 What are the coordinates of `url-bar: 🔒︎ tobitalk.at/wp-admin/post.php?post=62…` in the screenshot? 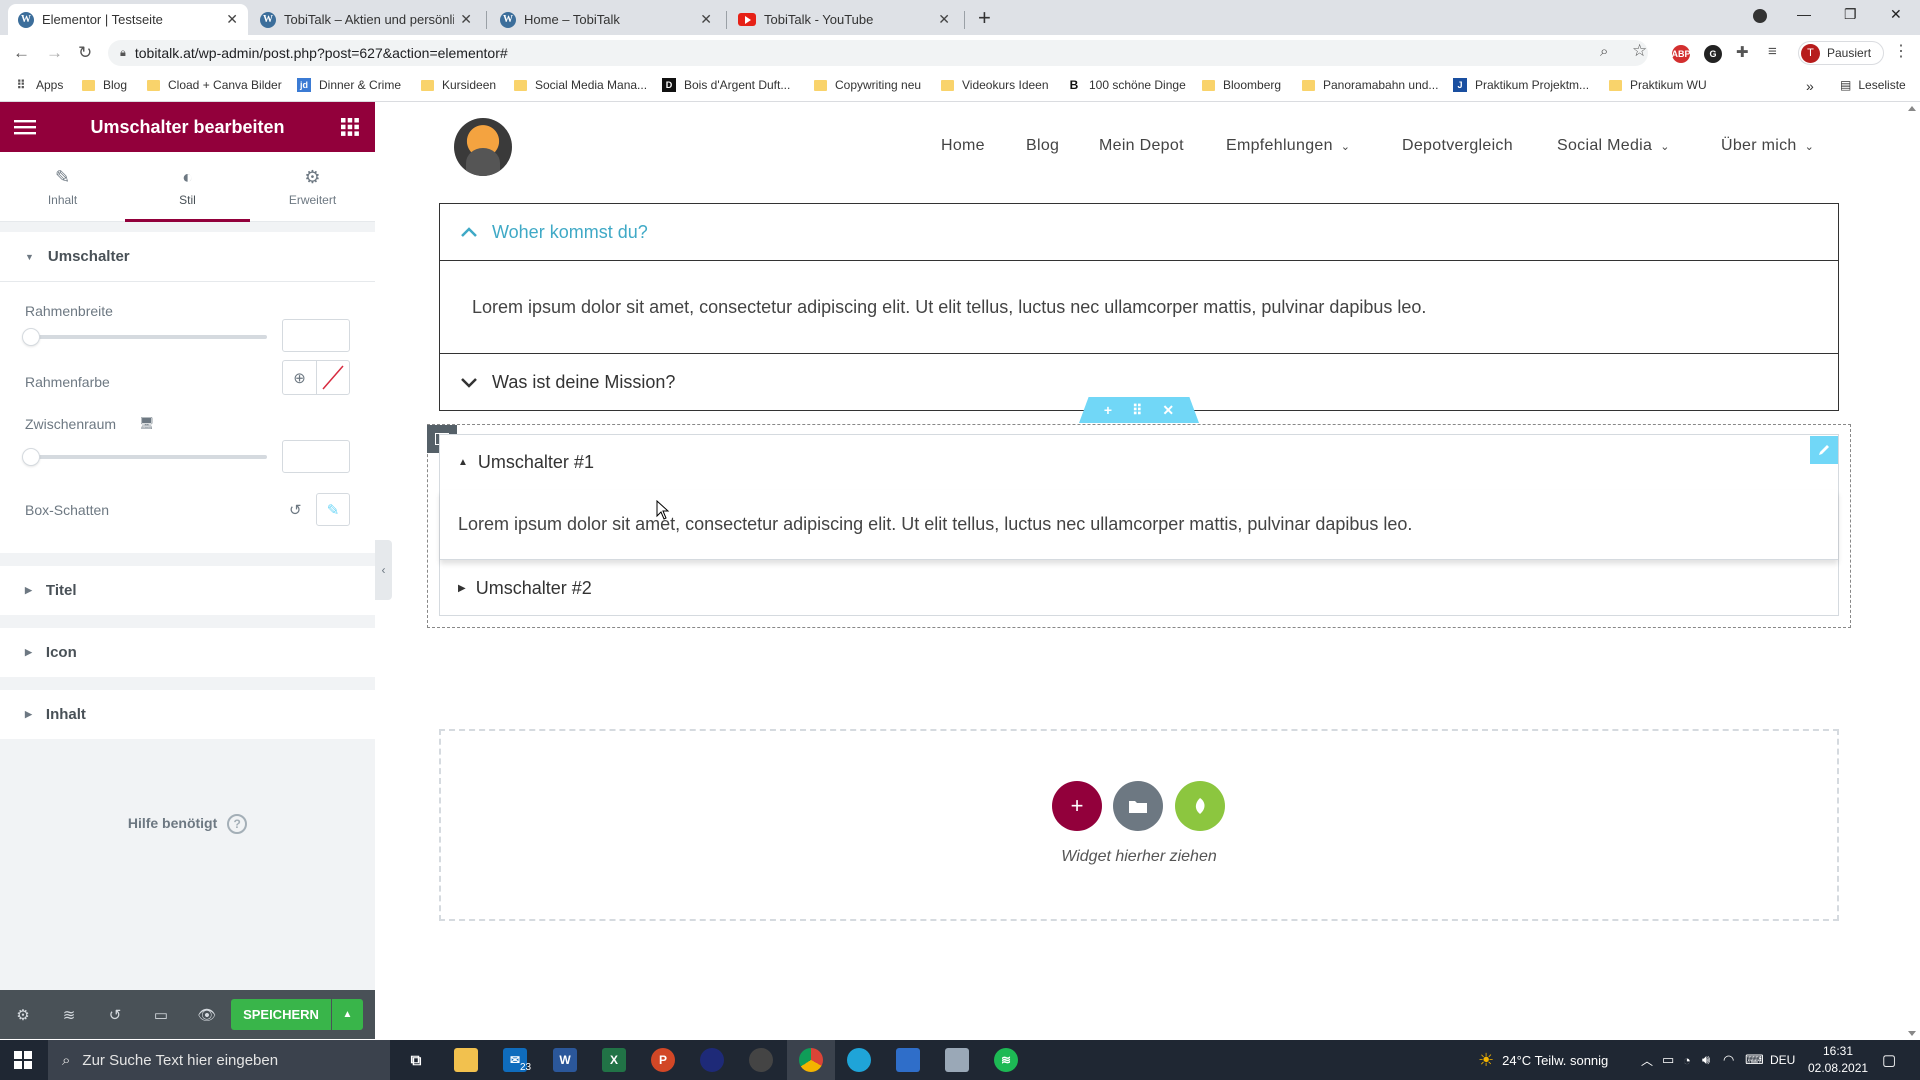 It's located at (878, 53).